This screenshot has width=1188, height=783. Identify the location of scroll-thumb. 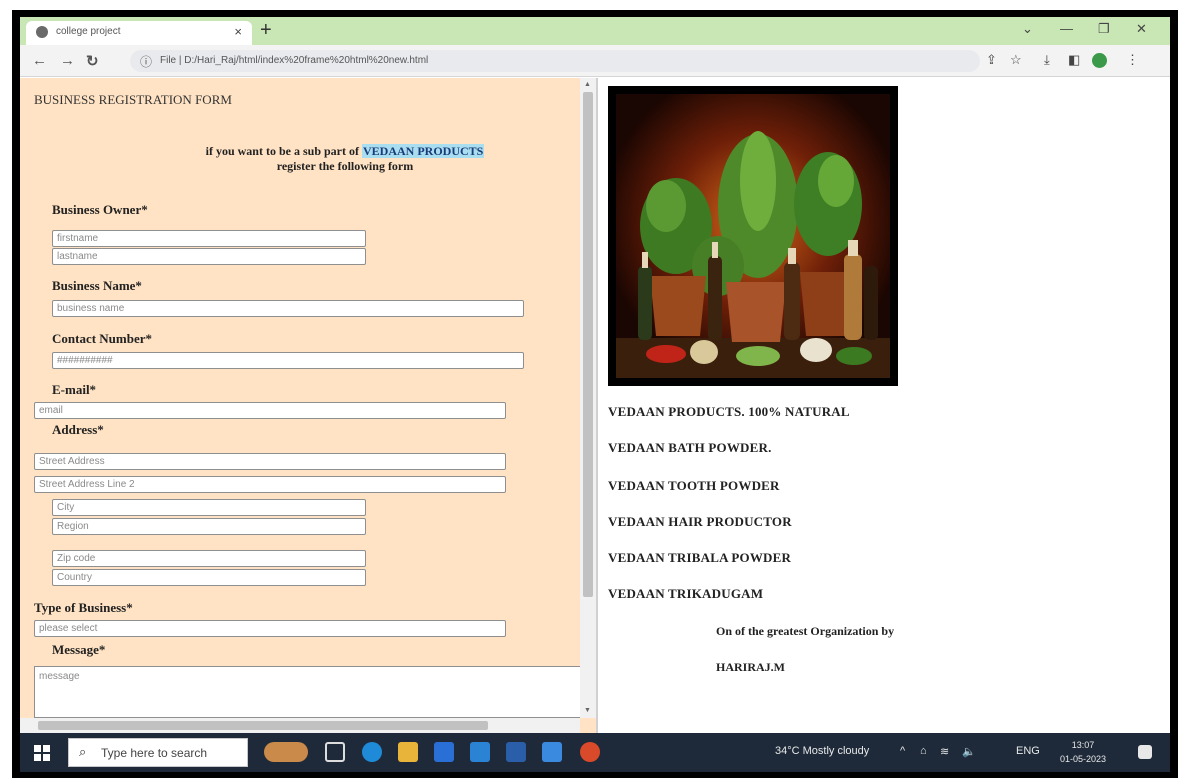
(588, 344).